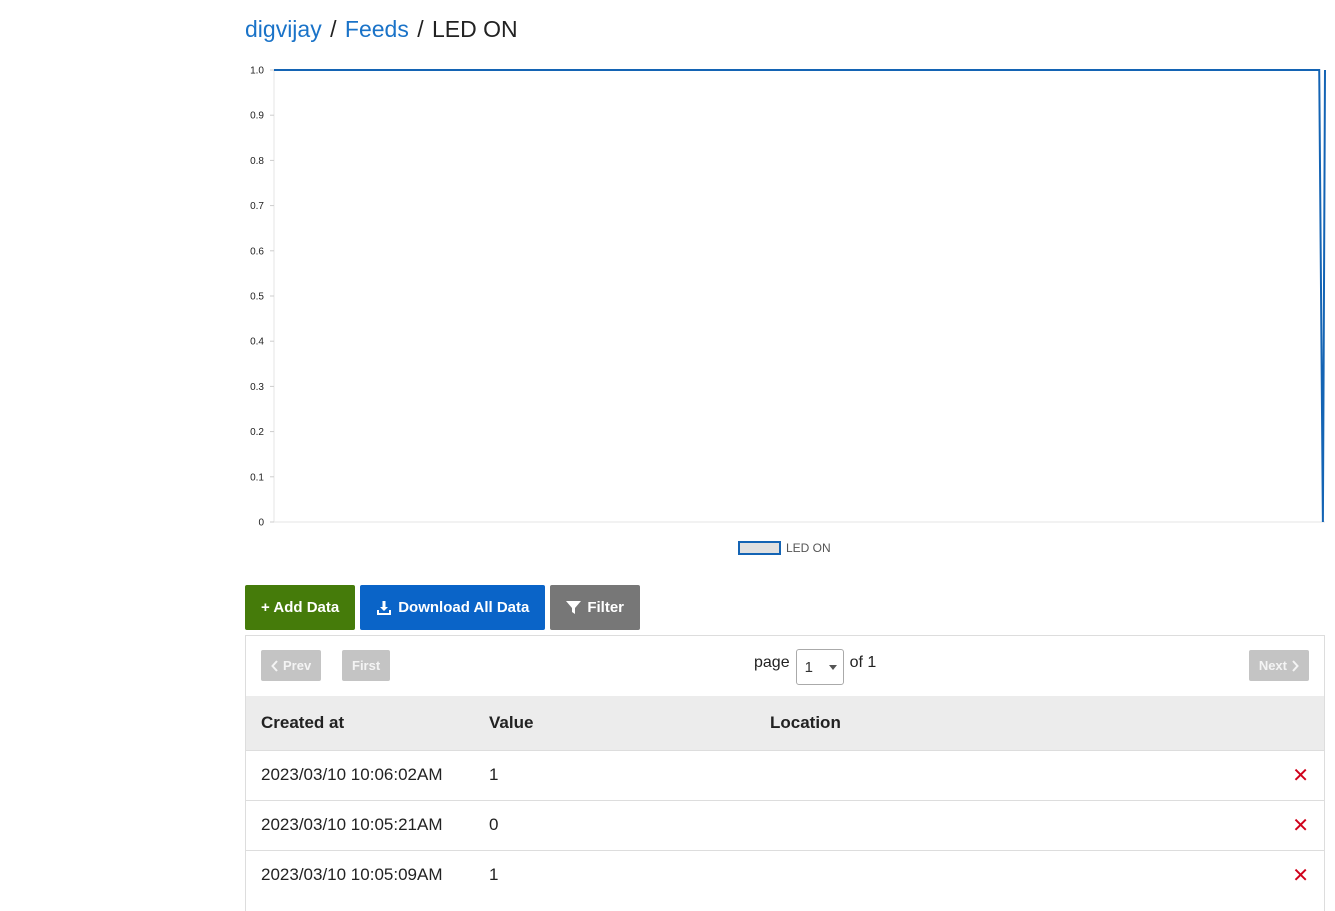  Describe the element at coordinates (832, 667) in the screenshot. I see `caret-down-icon` at that location.